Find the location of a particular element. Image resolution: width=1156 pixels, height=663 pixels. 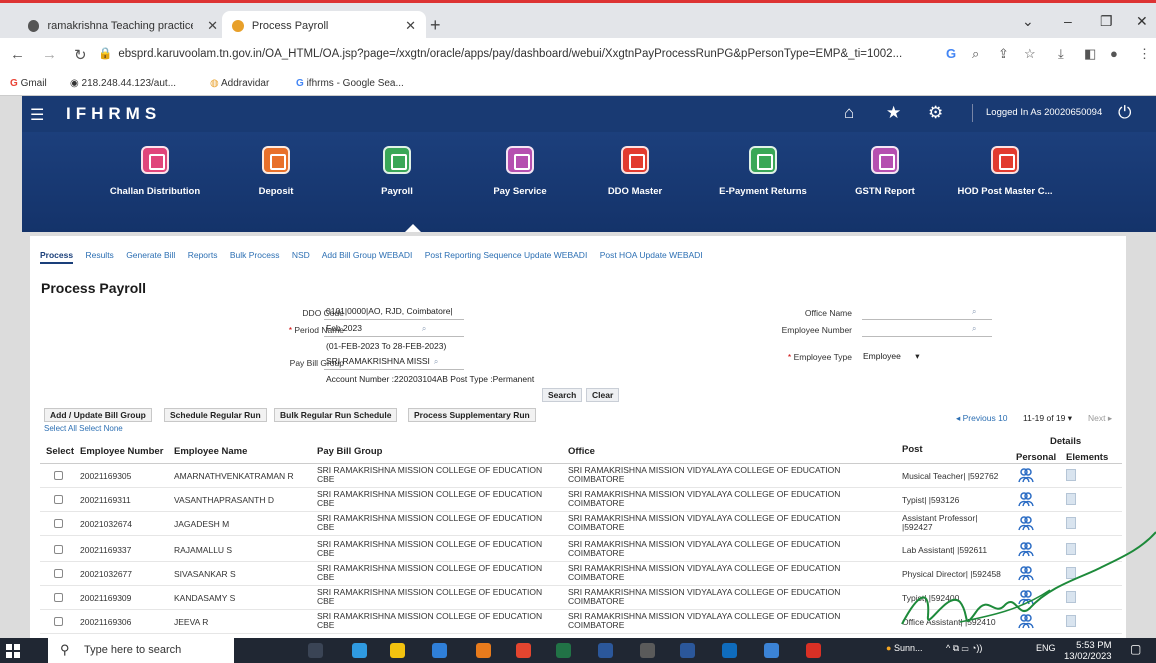

language-indicator: ENG is located at coordinates (1046, 648).